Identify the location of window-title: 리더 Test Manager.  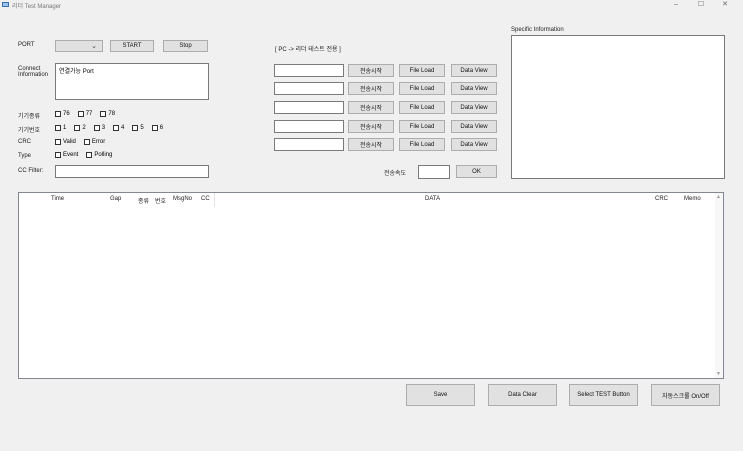
(37, 7).